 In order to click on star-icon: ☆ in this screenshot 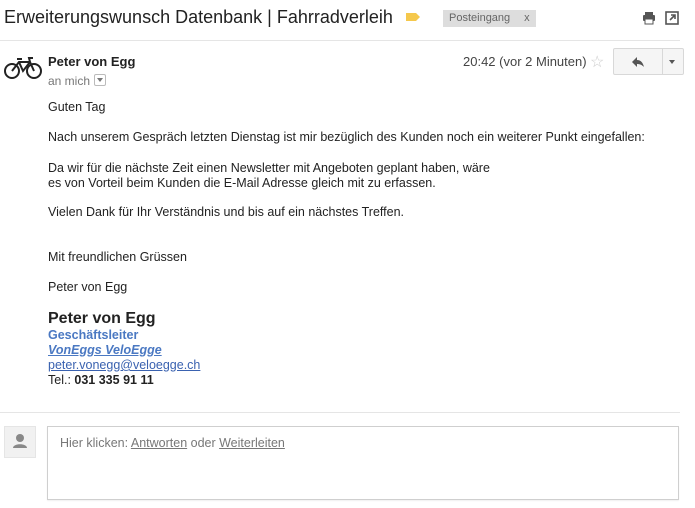, I will do `click(597, 62)`.